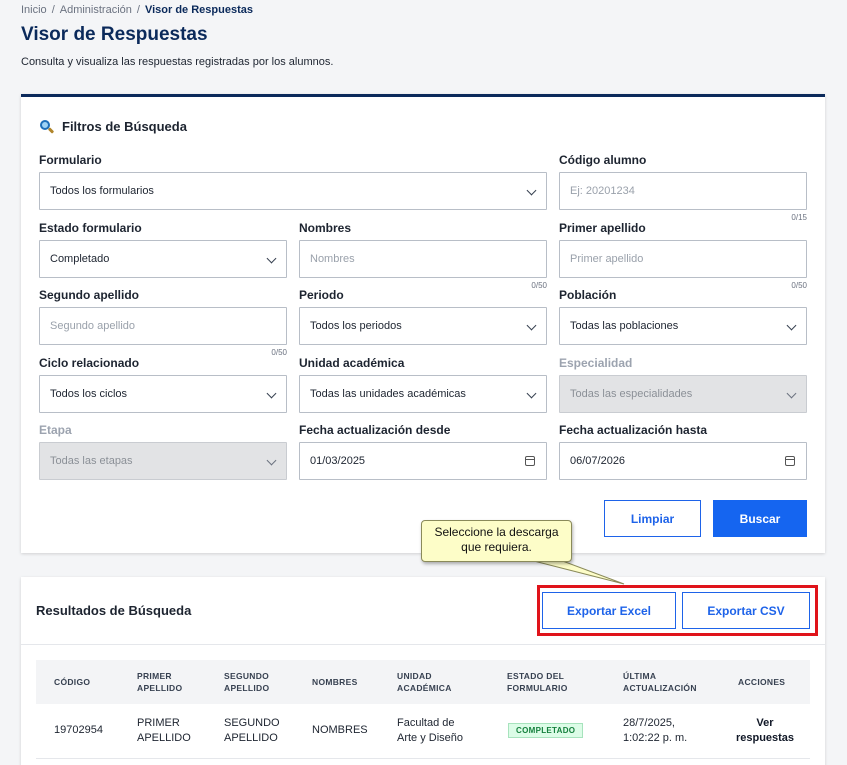  What do you see at coordinates (423, 259) in the screenshot?
I see `nombres-input: Nombres` at bounding box center [423, 259].